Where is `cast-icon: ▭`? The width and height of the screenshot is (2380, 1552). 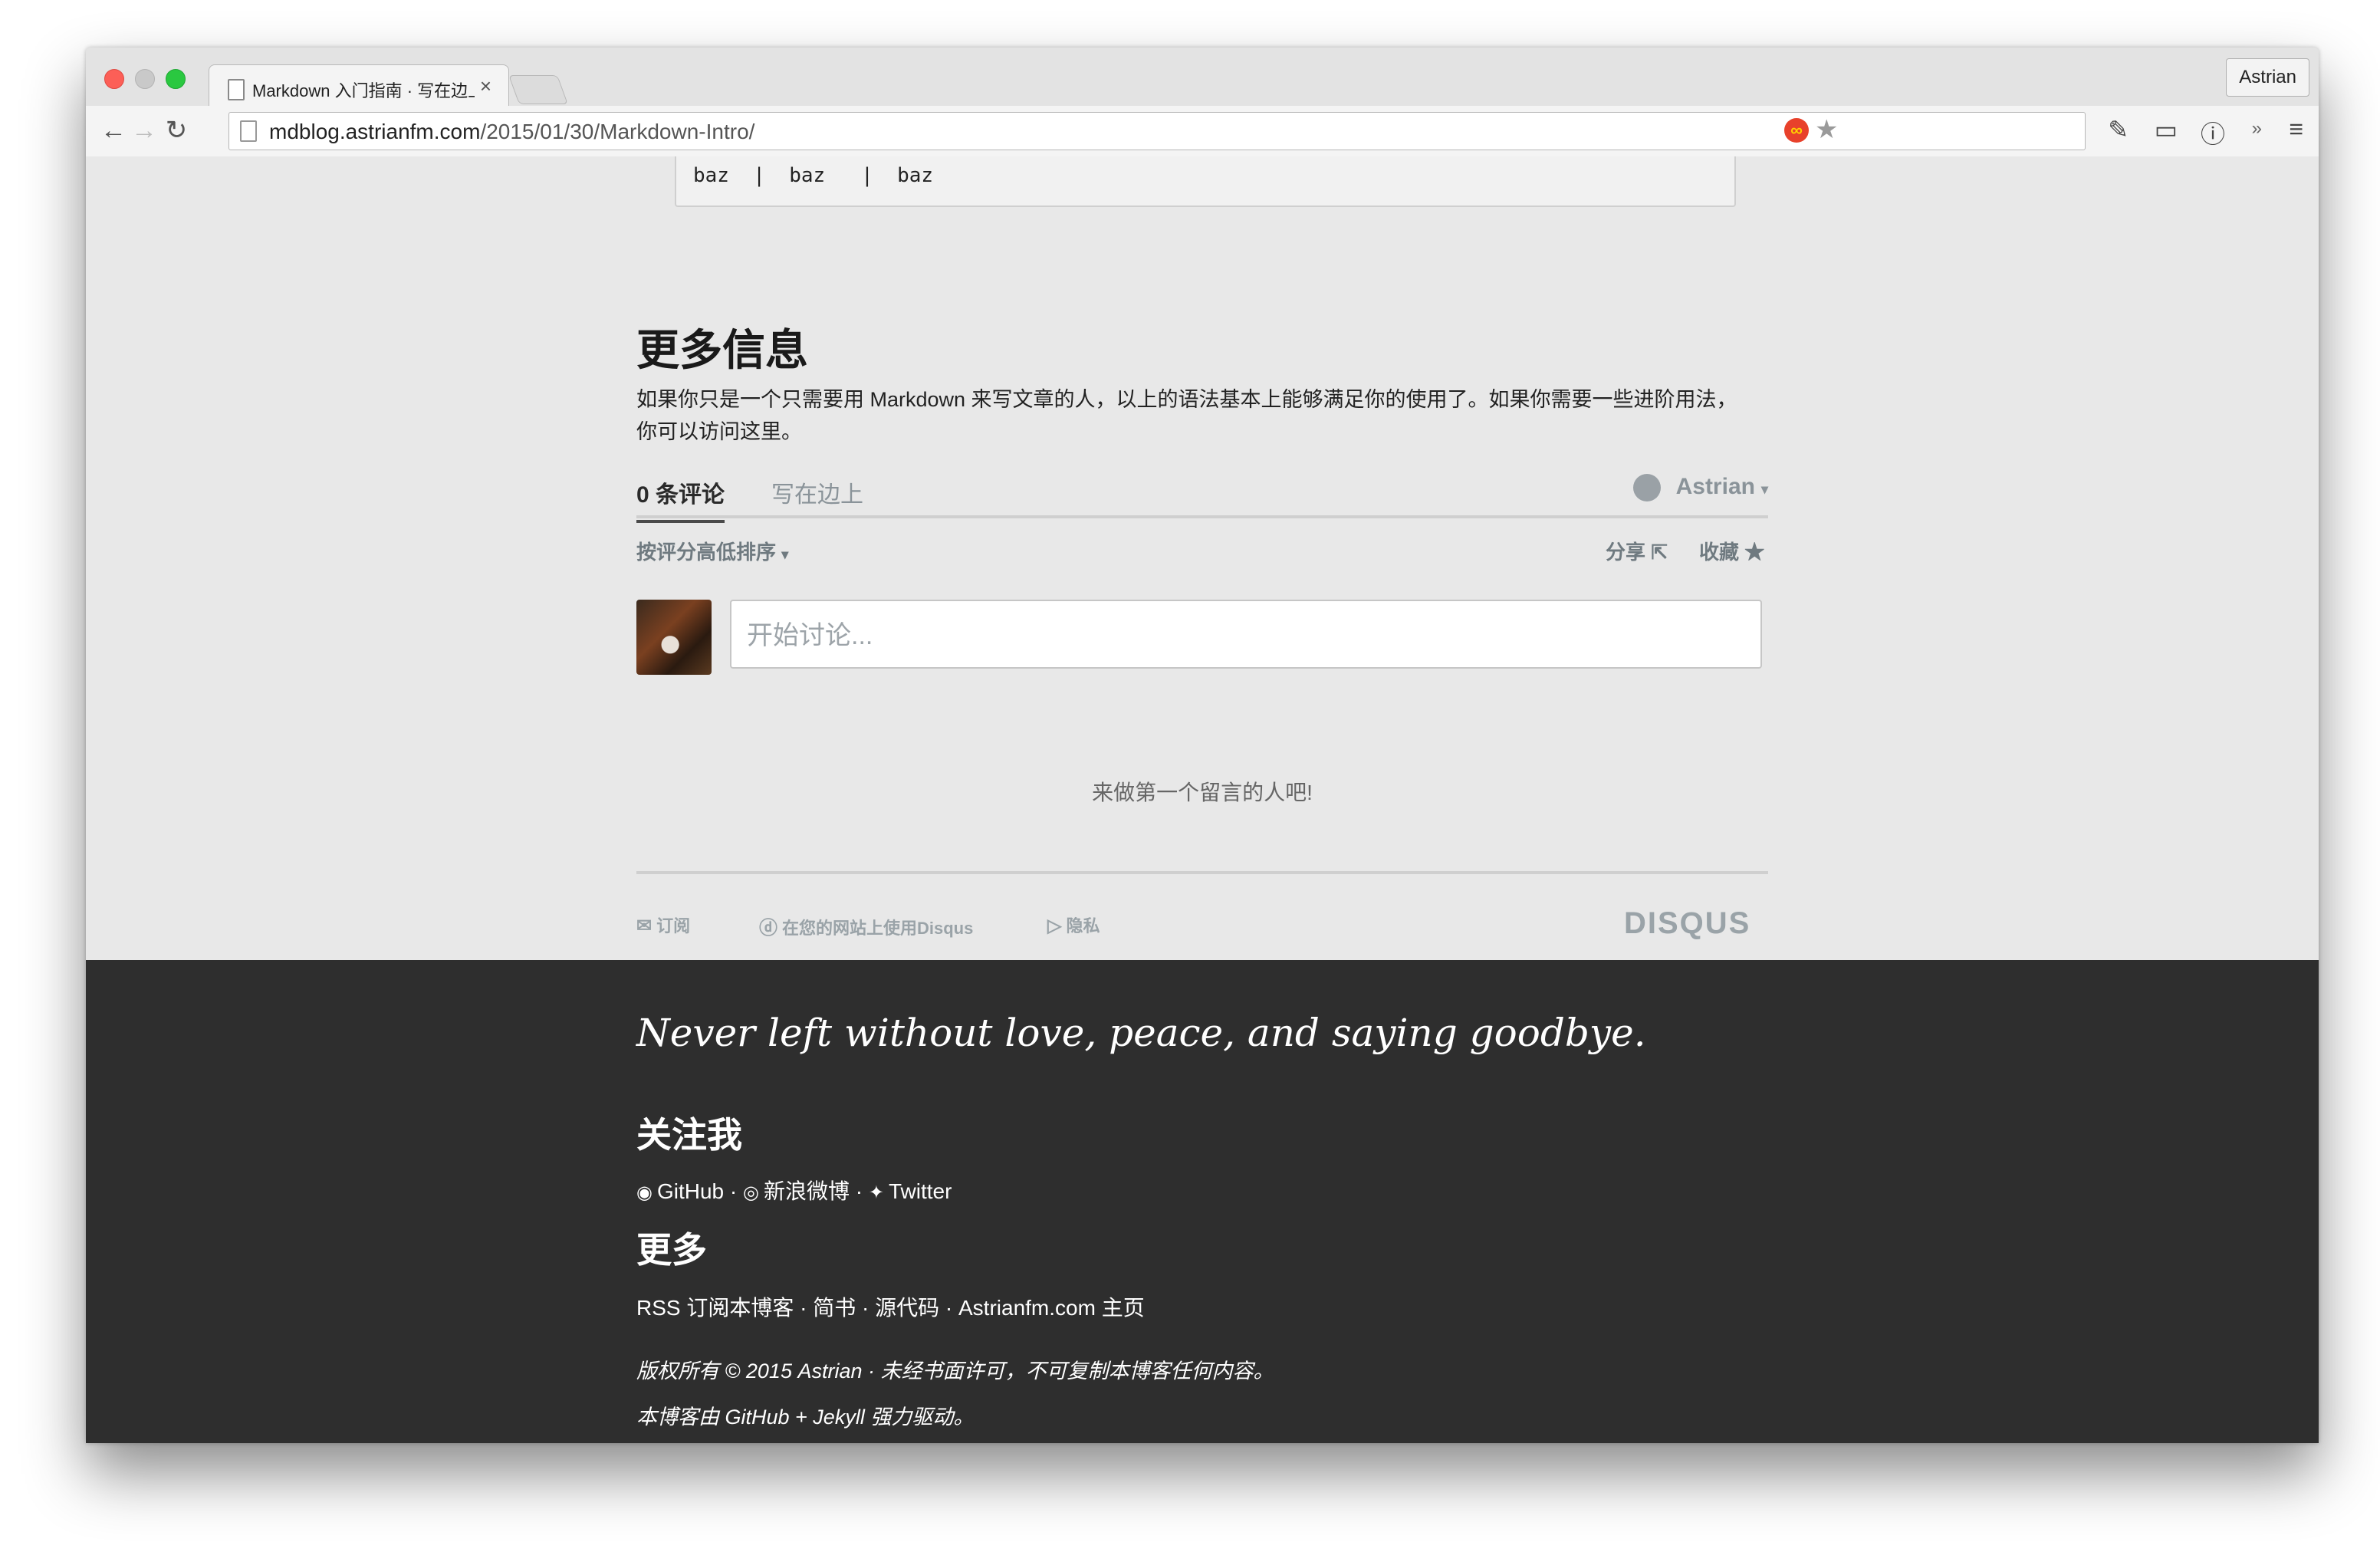 cast-icon: ▭ is located at coordinates (2166, 130).